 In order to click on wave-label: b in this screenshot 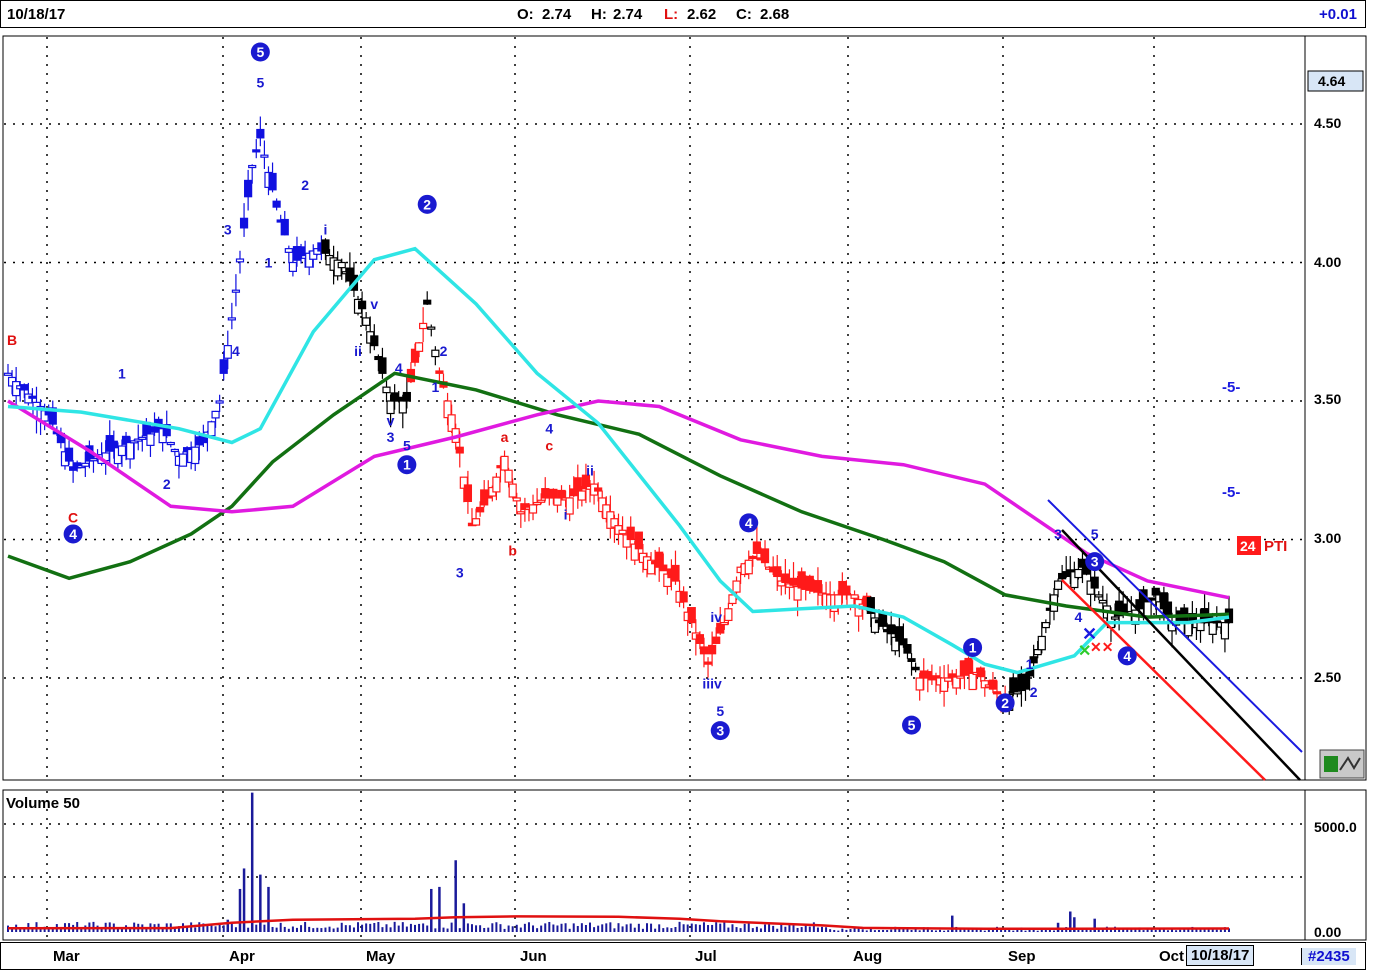, I will do `click(512, 551)`.